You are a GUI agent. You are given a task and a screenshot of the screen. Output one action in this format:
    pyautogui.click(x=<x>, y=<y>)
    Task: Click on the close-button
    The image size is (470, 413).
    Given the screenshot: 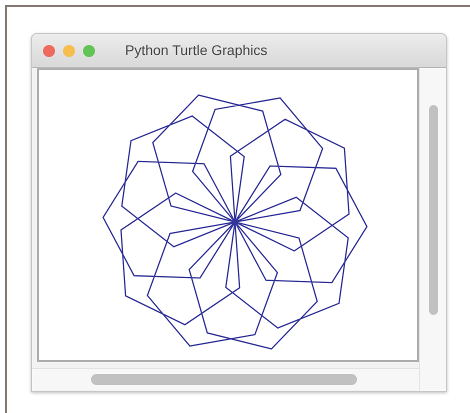 What is the action you would take?
    pyautogui.click(x=49, y=50)
    